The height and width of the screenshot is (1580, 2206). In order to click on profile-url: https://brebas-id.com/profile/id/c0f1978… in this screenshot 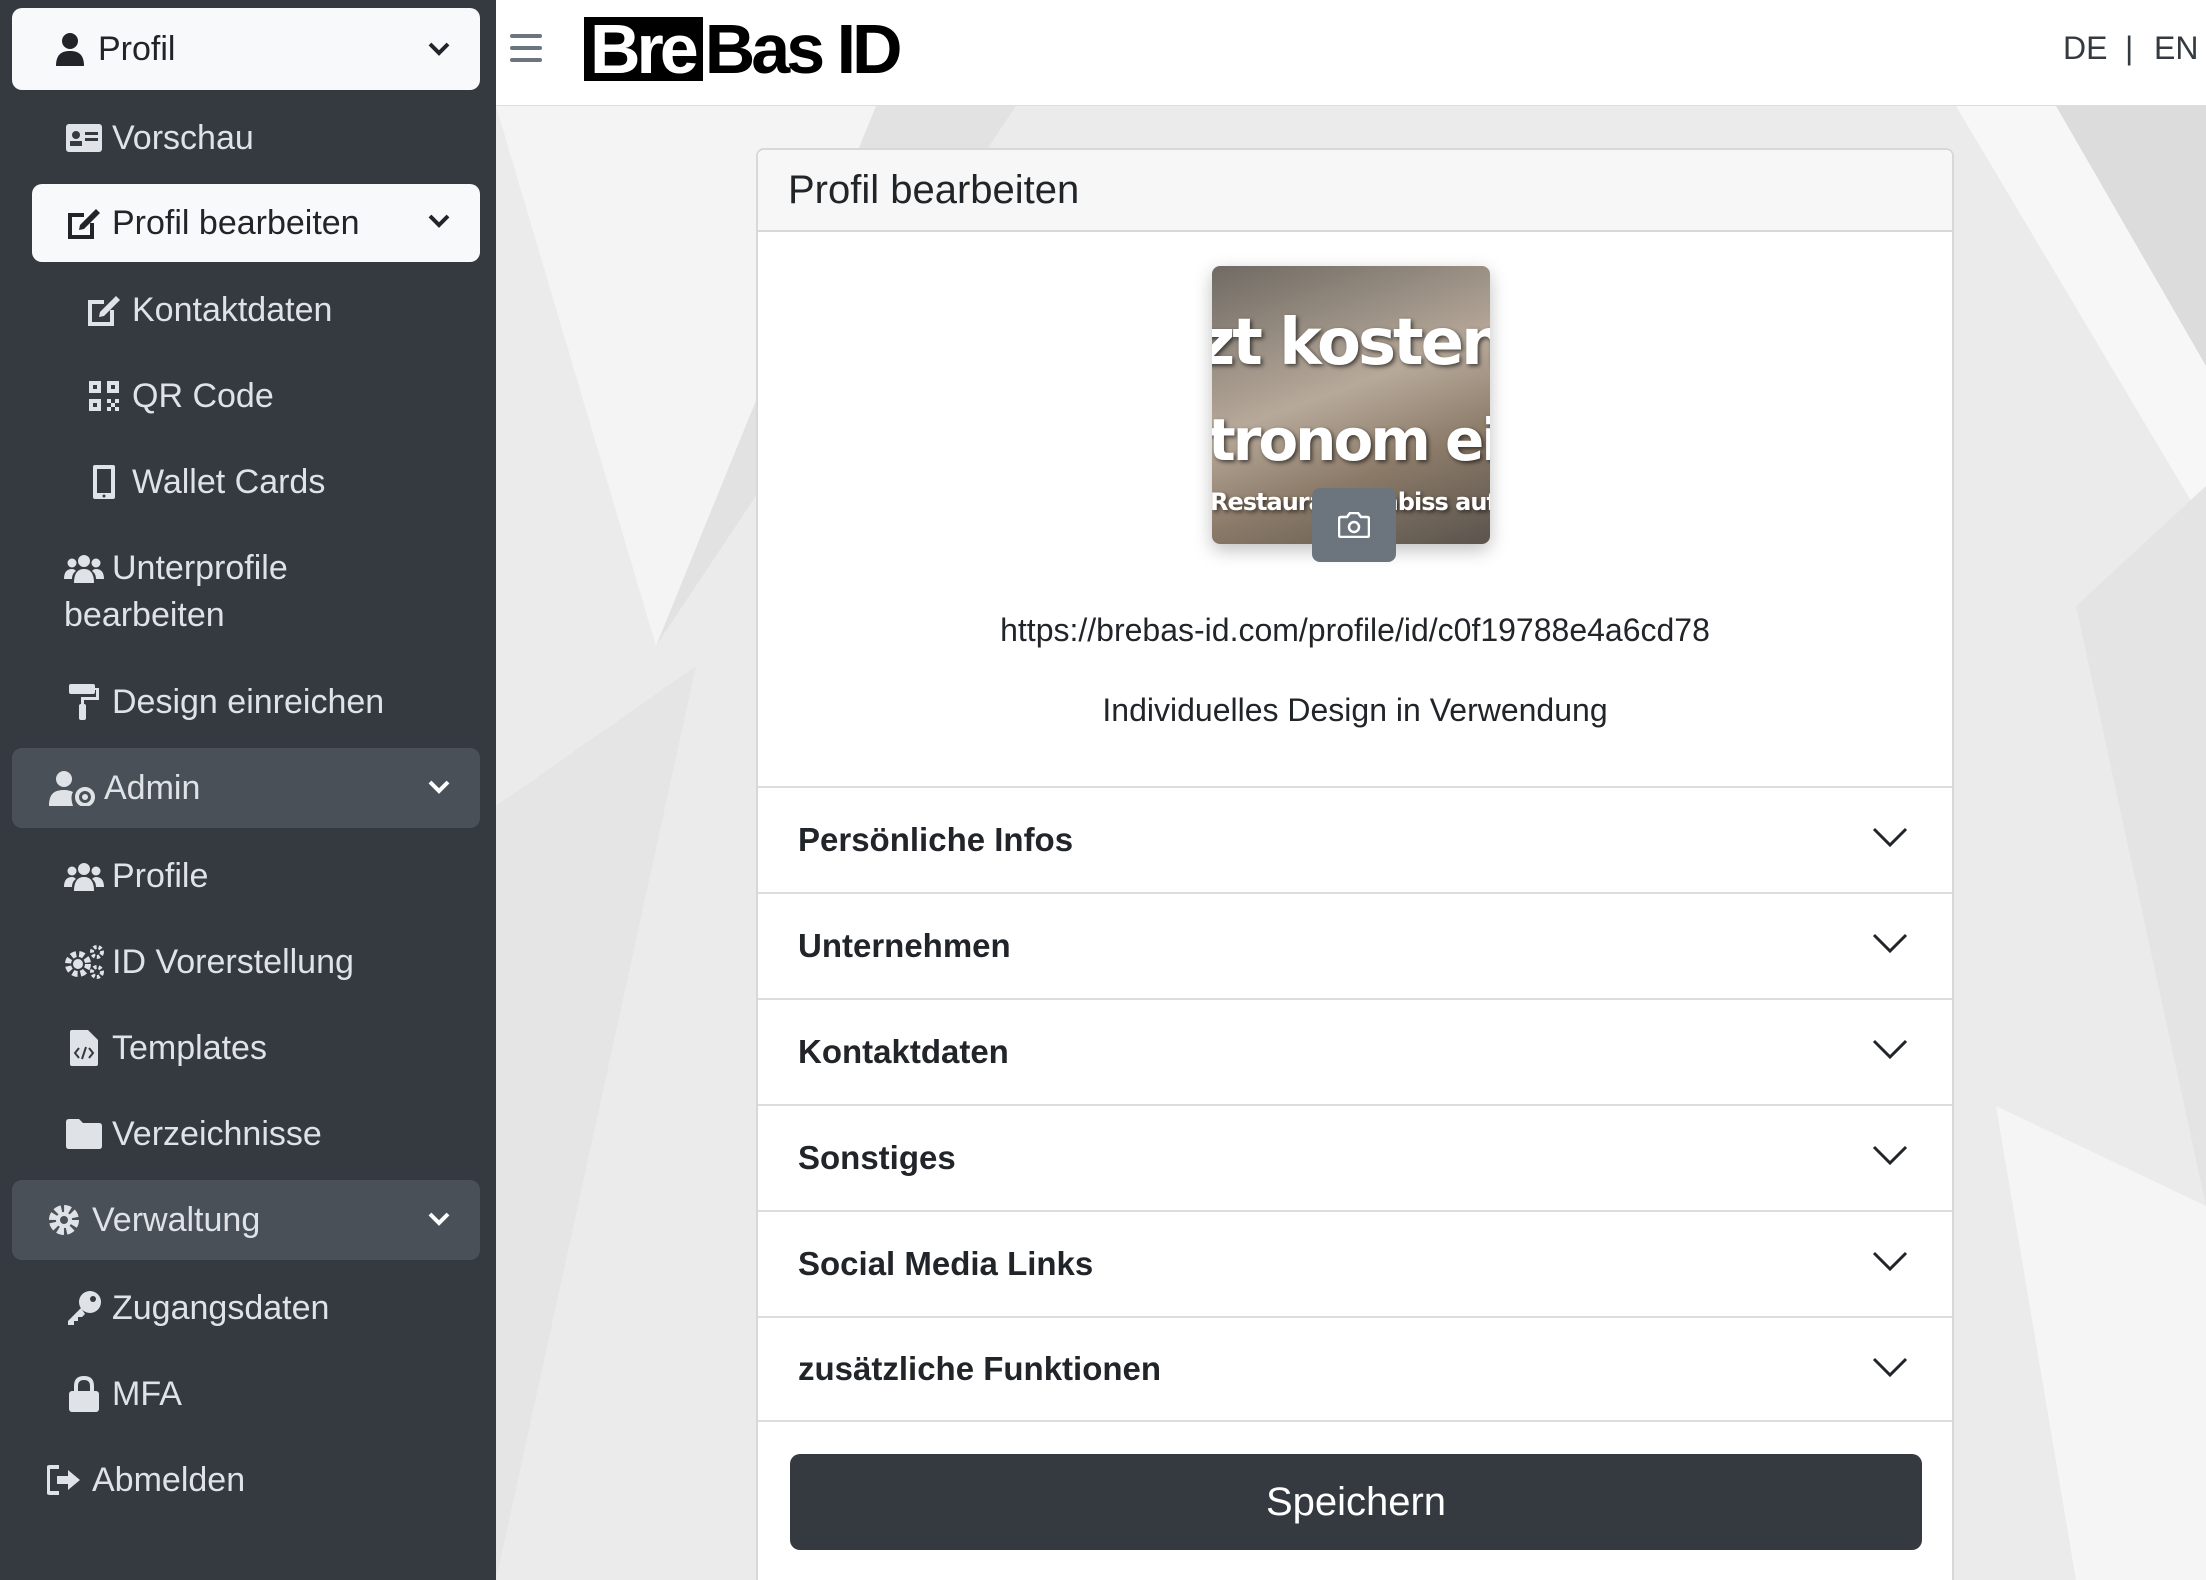, I will do `click(1355, 630)`.